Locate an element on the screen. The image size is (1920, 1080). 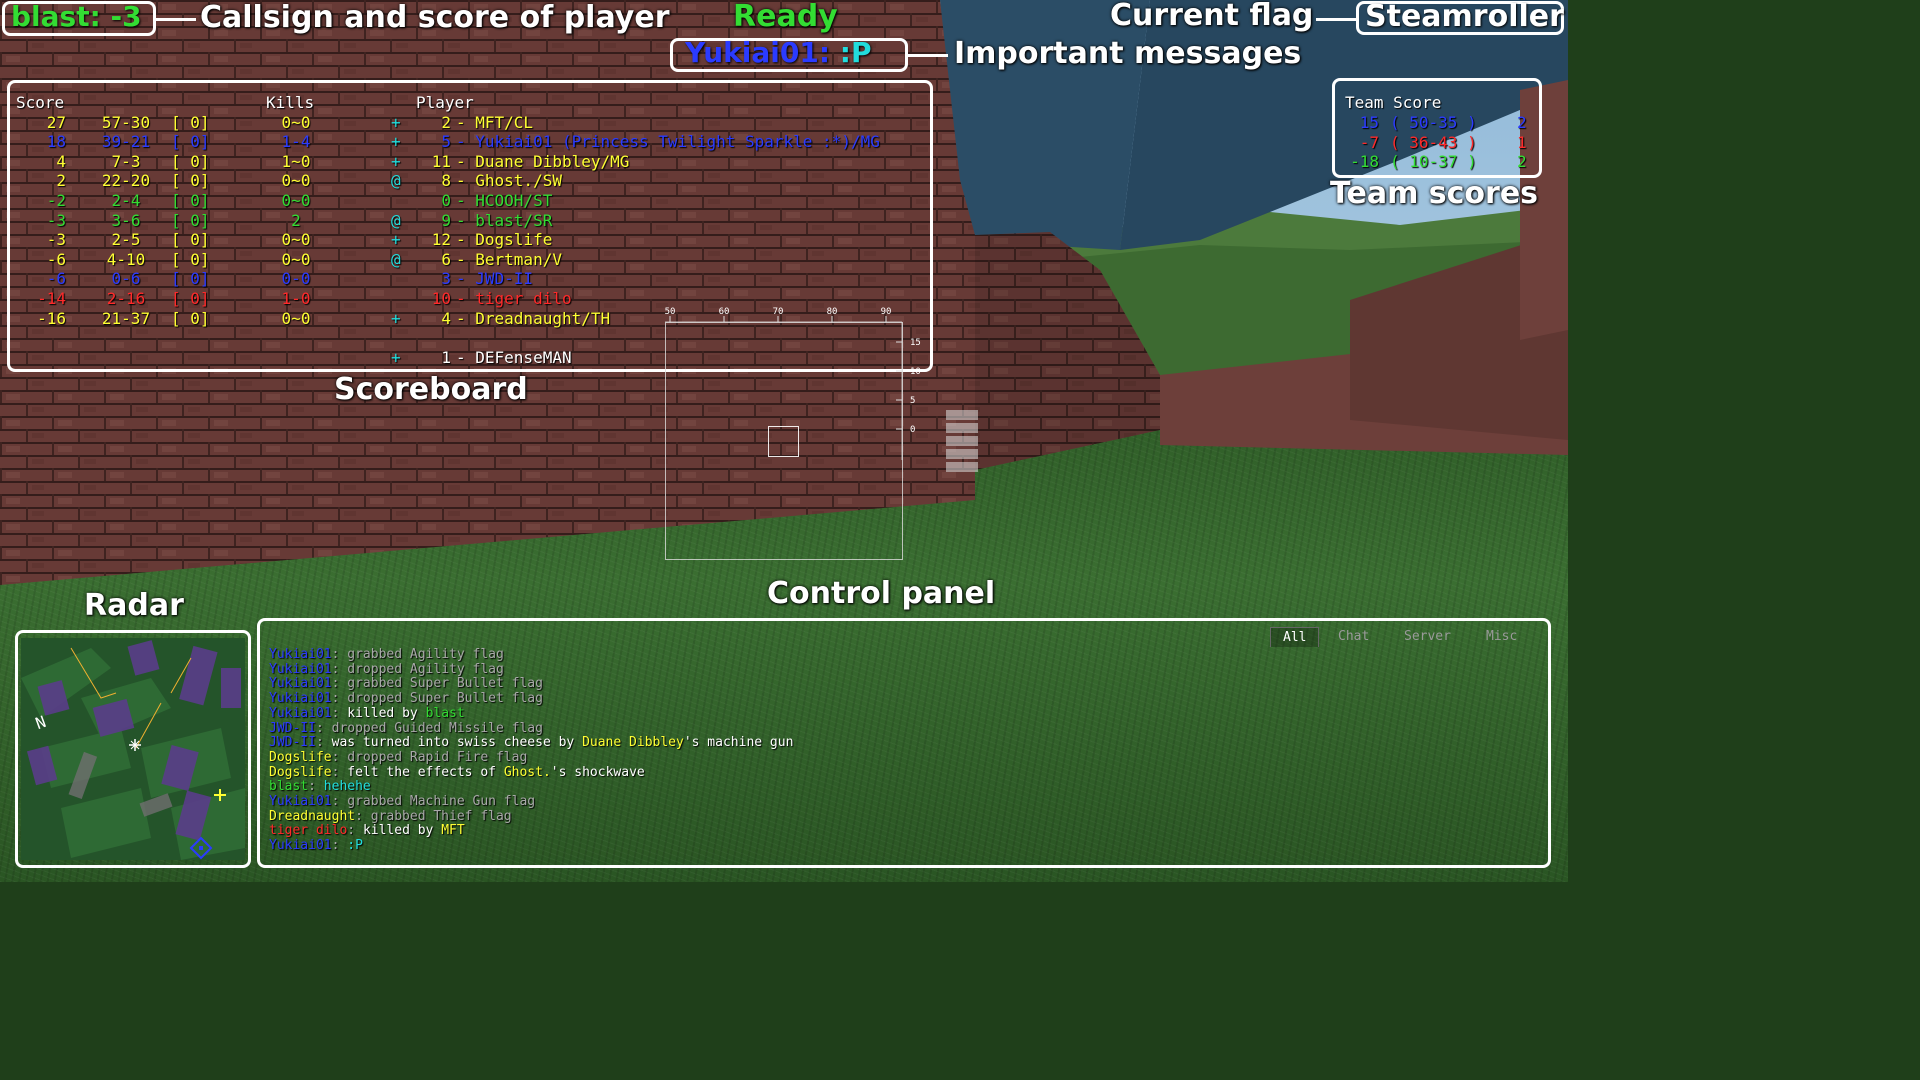
team-score-detail: ( 36-43 ) is located at coordinates (1433, 142).